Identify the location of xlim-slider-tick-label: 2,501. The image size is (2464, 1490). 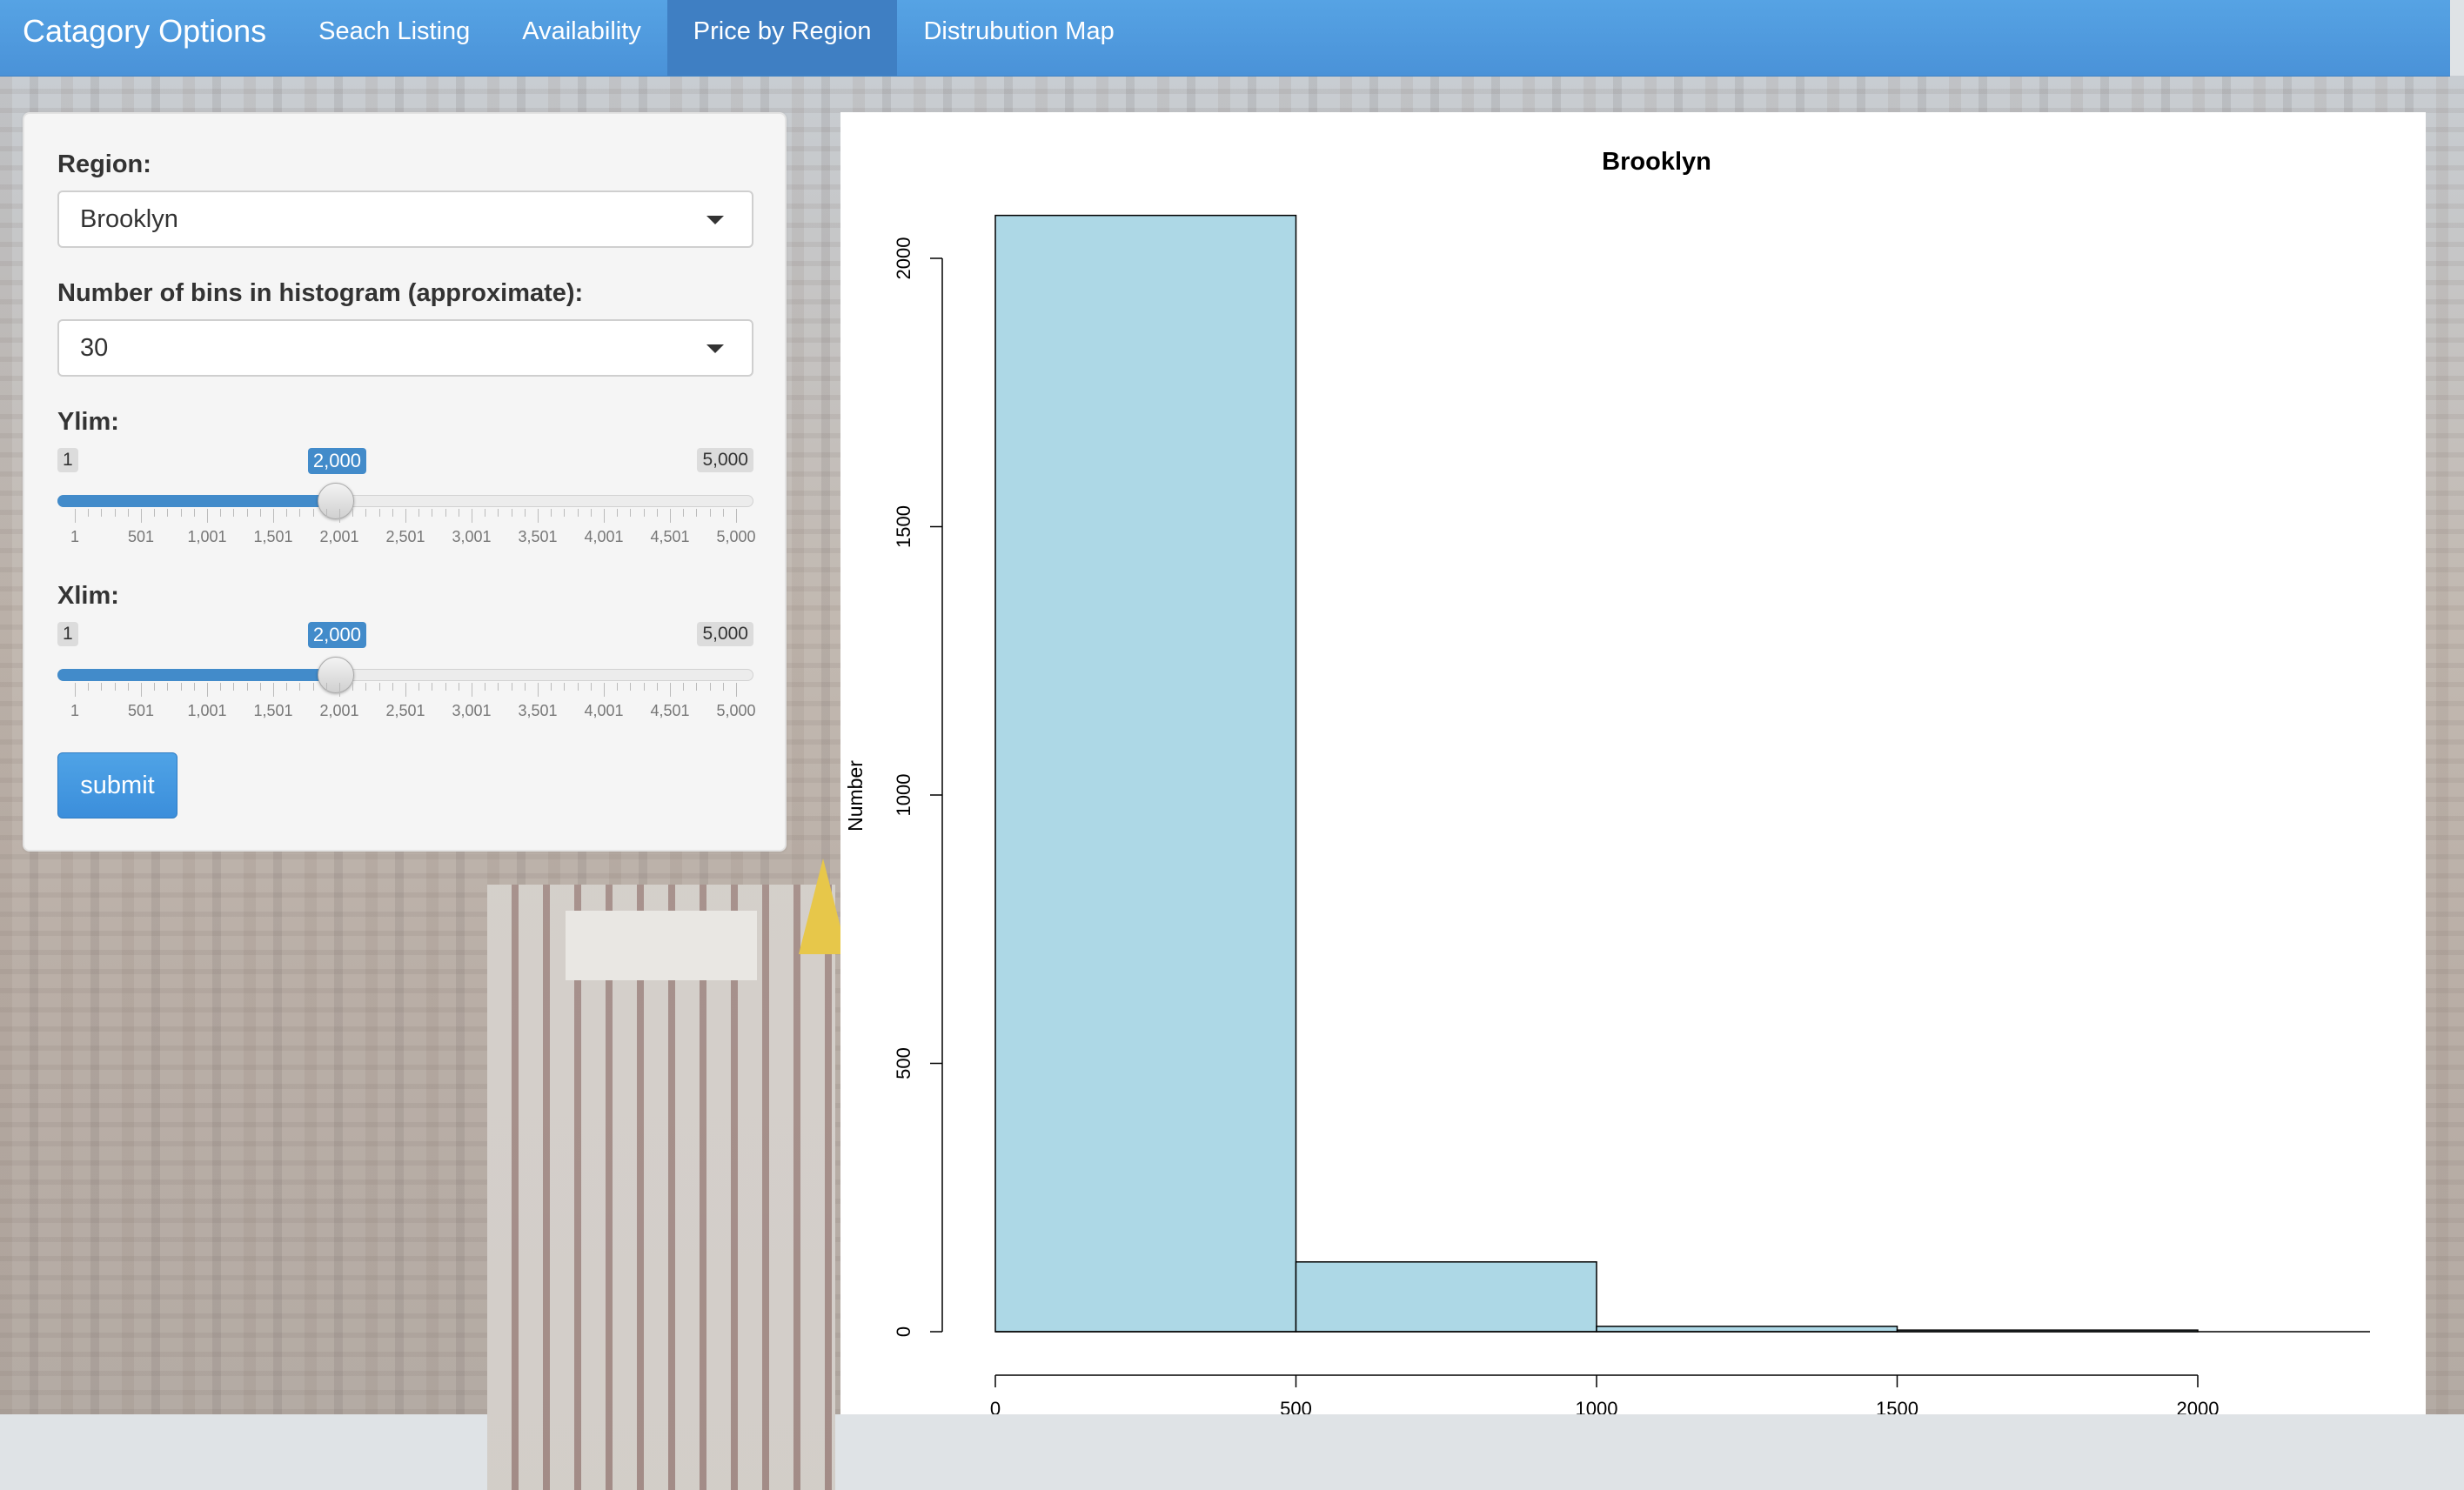
(405, 710).